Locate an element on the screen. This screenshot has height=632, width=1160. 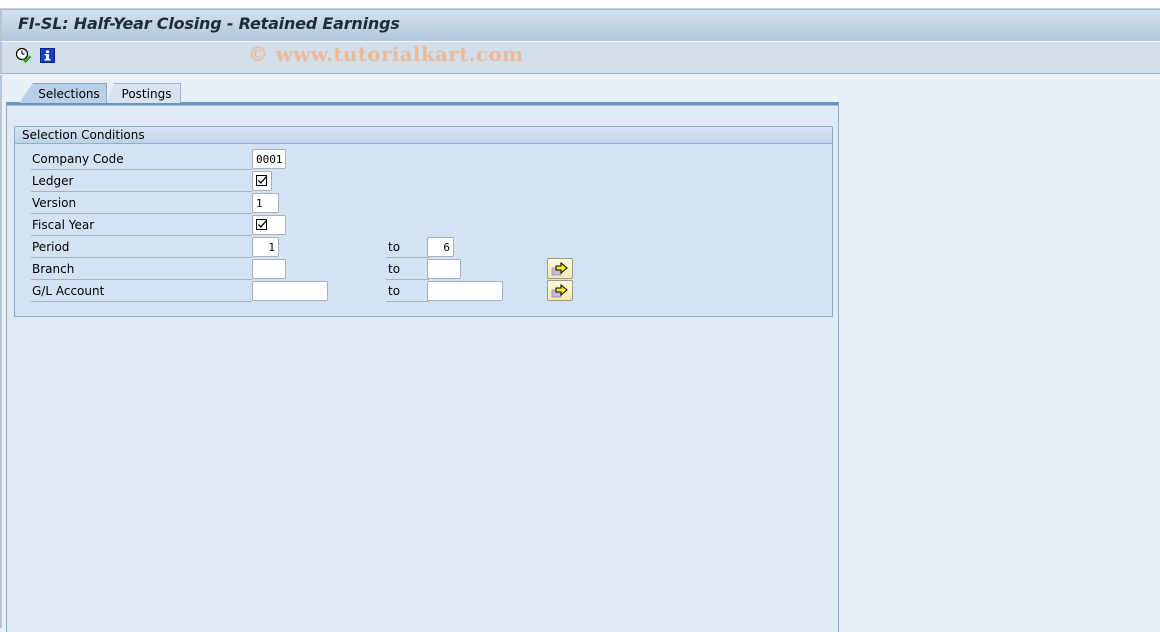
version-input: 1 is located at coordinates (265, 203).